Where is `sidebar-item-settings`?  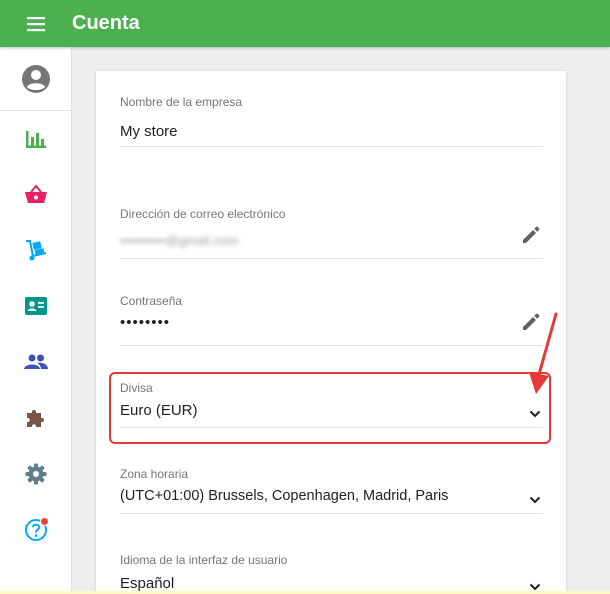
sidebar-item-settings is located at coordinates (36, 474).